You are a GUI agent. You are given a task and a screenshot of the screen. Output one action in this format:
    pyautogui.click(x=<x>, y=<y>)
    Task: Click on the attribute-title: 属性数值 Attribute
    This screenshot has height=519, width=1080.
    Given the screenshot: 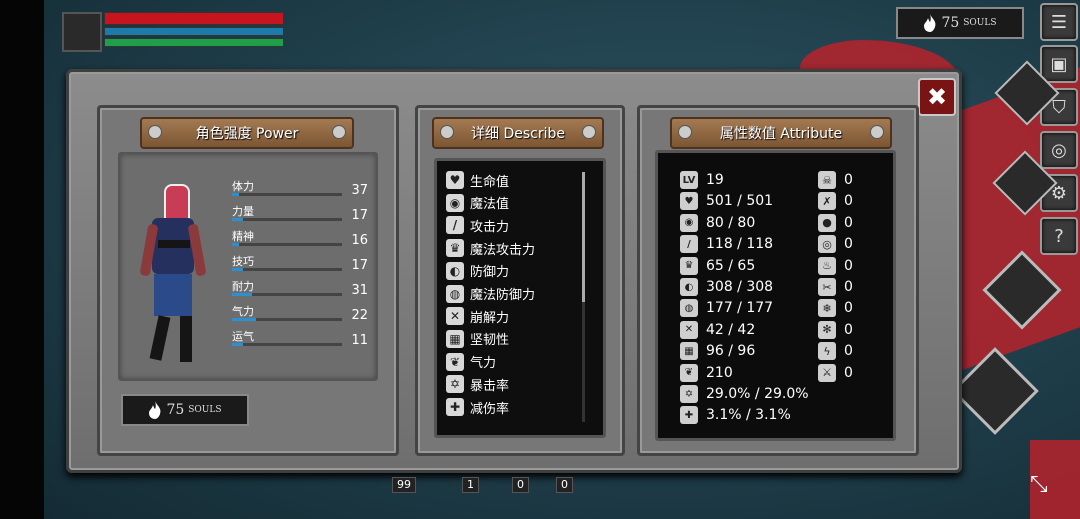 What is the action you would take?
    pyautogui.click(x=781, y=134)
    